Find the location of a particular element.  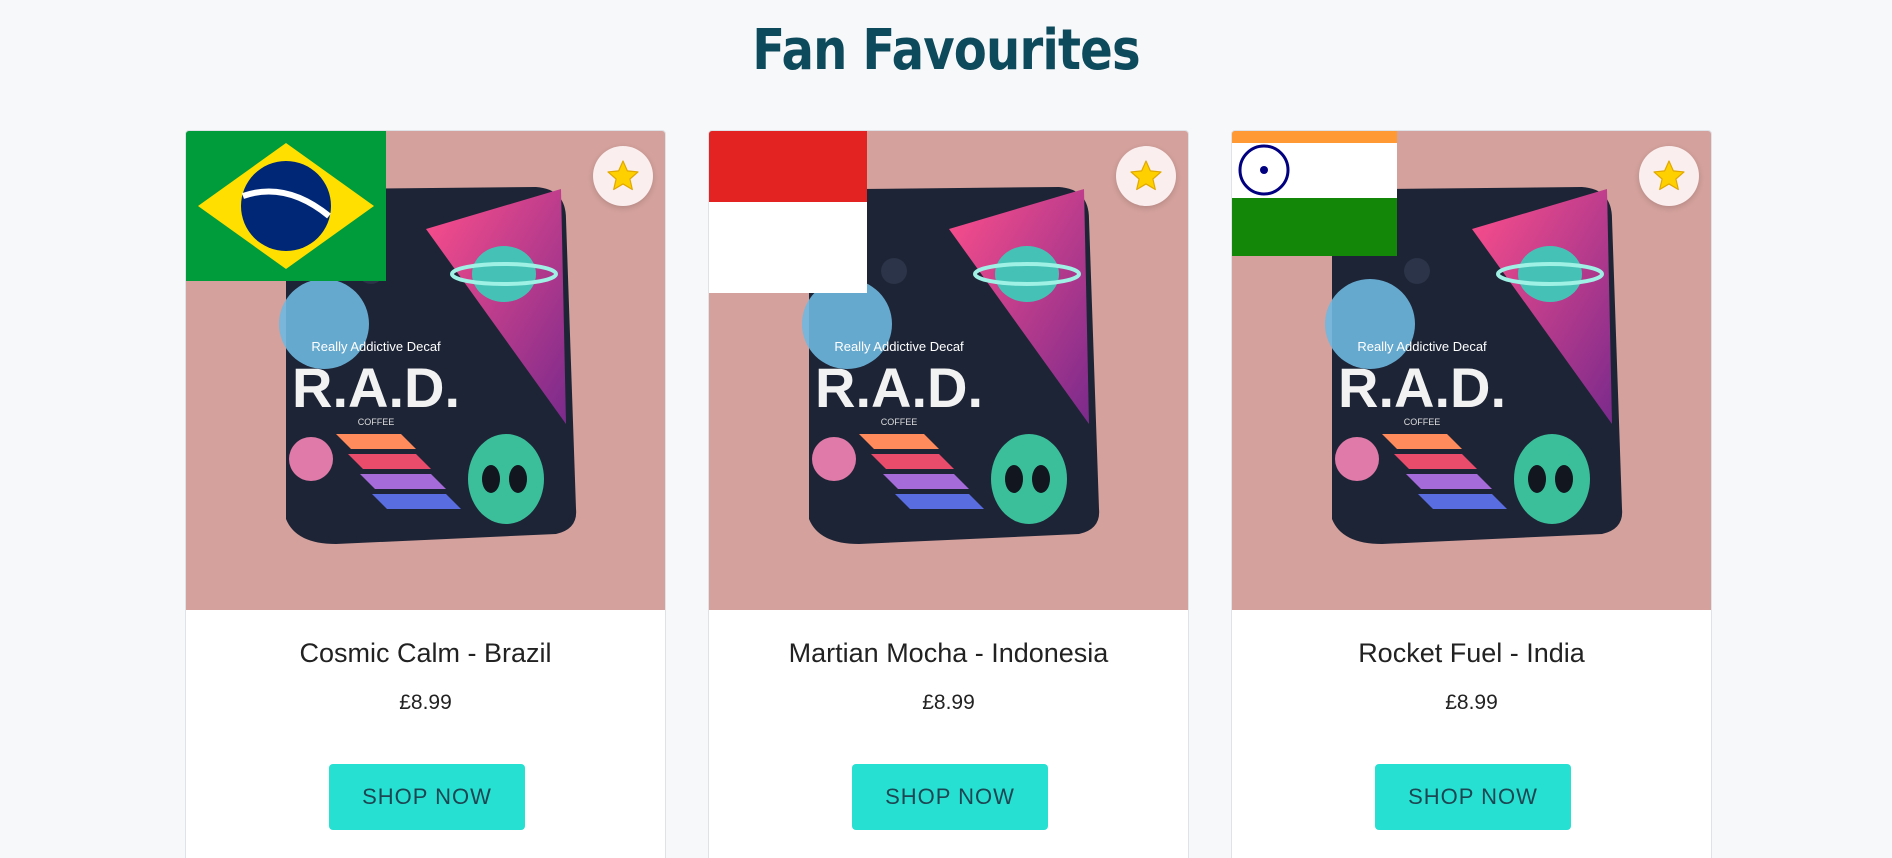

india-flag is located at coordinates (1314, 193).